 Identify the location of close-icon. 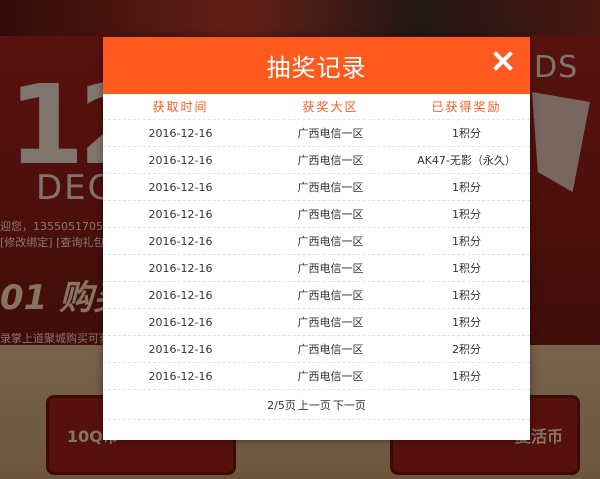
(503, 61).